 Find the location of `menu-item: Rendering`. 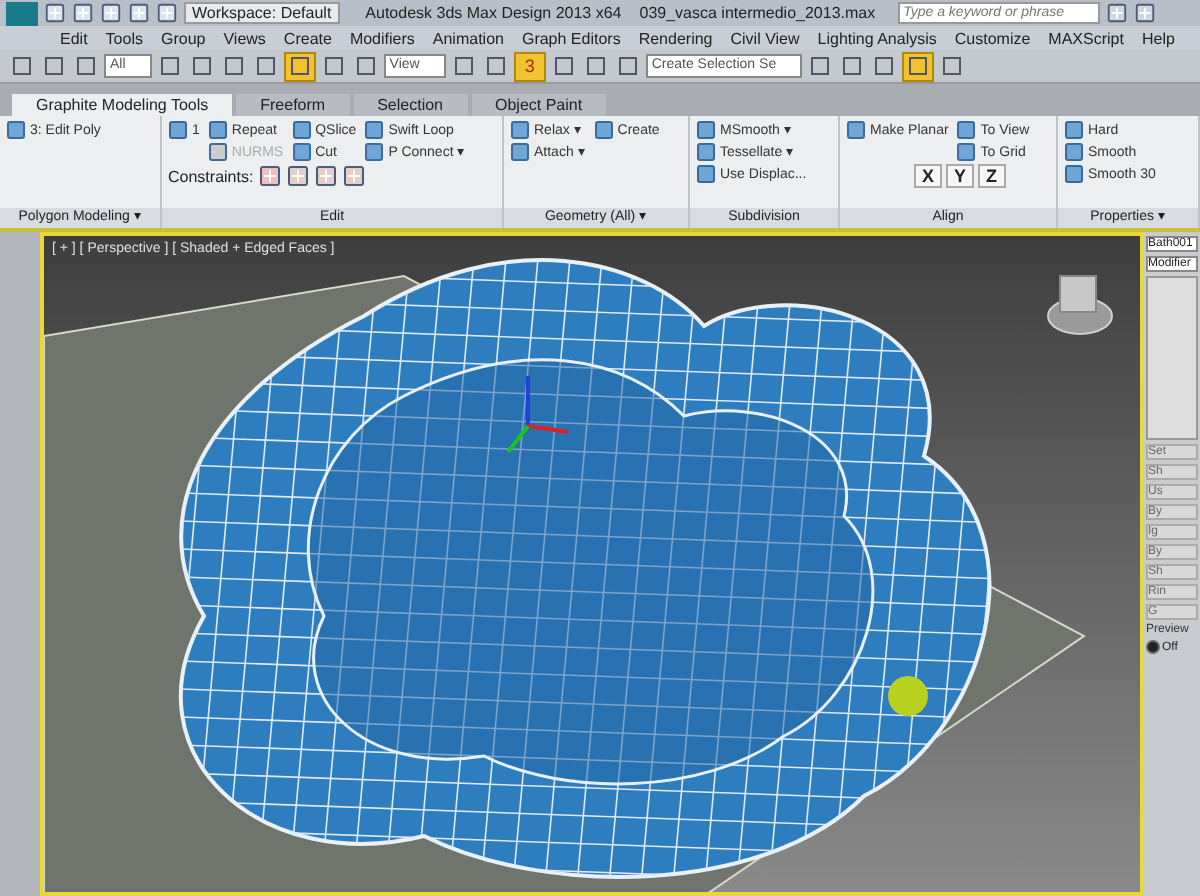

menu-item: Rendering is located at coordinates (675, 38).